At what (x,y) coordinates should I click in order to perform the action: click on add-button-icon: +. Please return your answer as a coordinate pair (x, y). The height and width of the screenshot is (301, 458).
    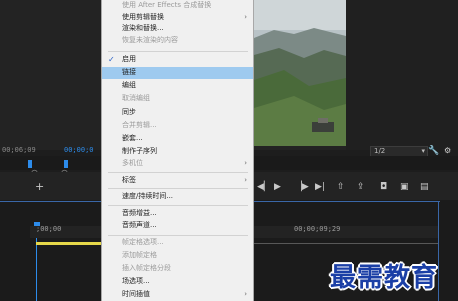
    Looking at the image, I should click on (39, 186).